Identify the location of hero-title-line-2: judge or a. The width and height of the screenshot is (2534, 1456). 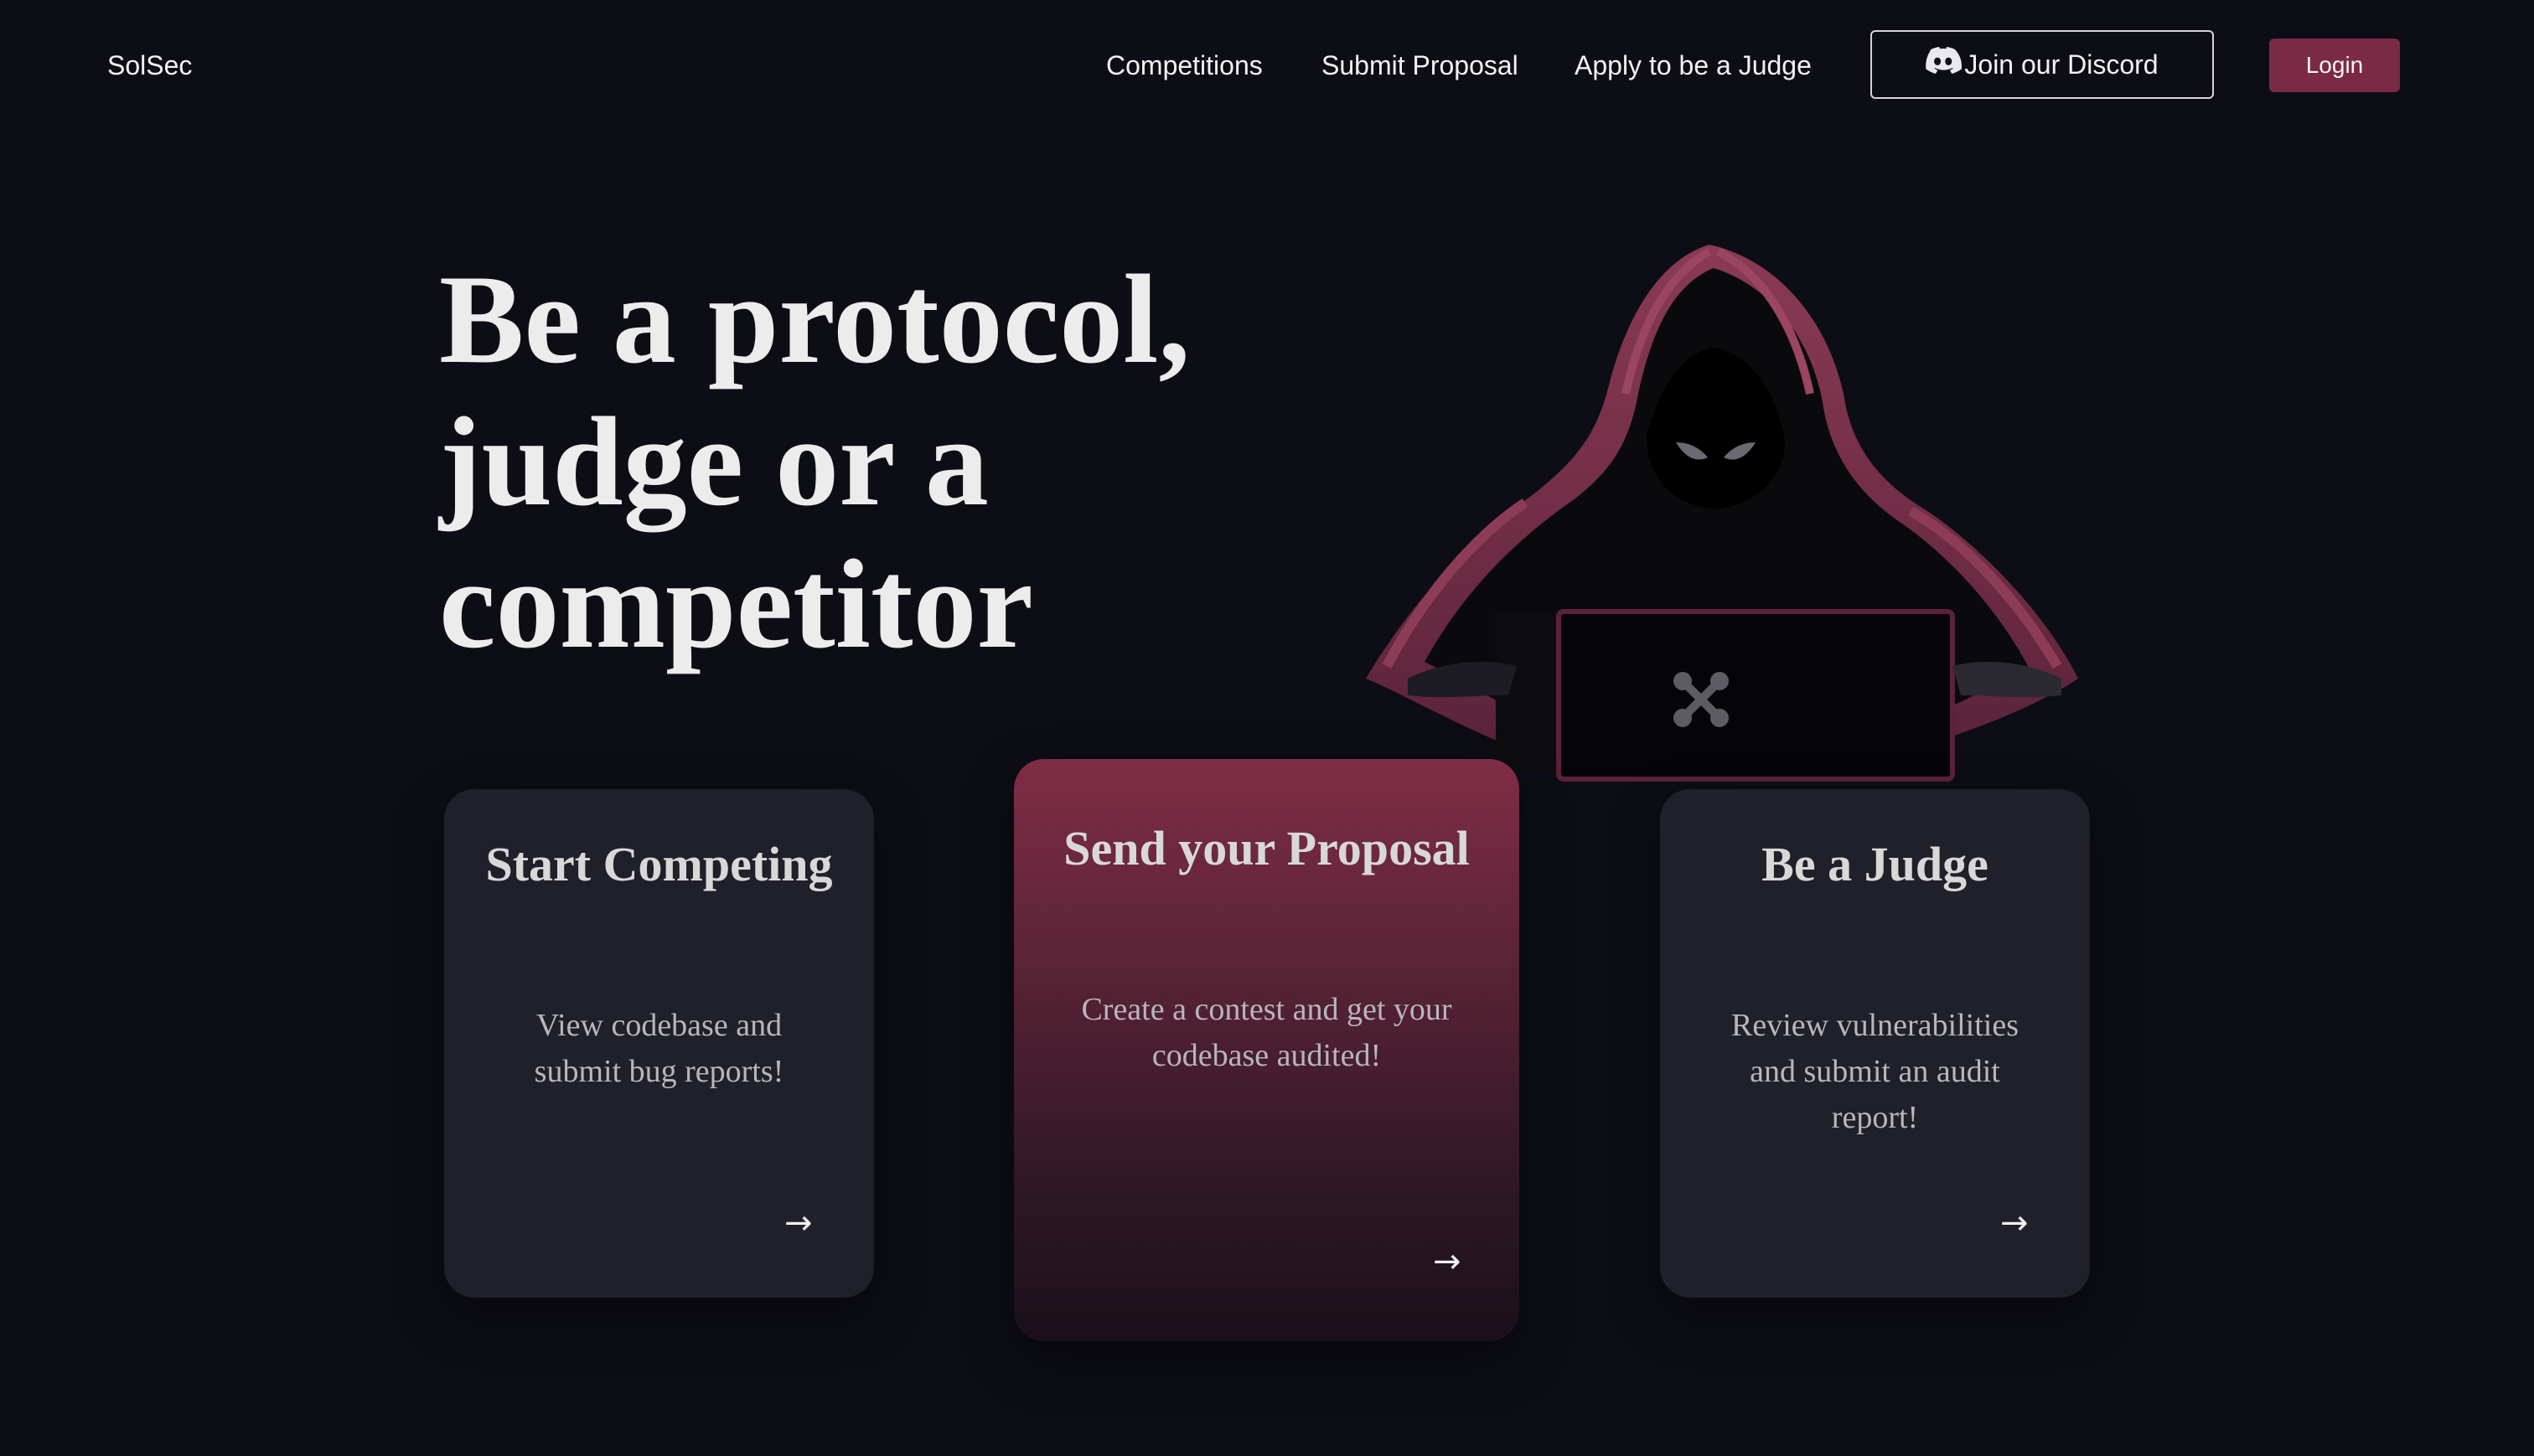
(714, 461).